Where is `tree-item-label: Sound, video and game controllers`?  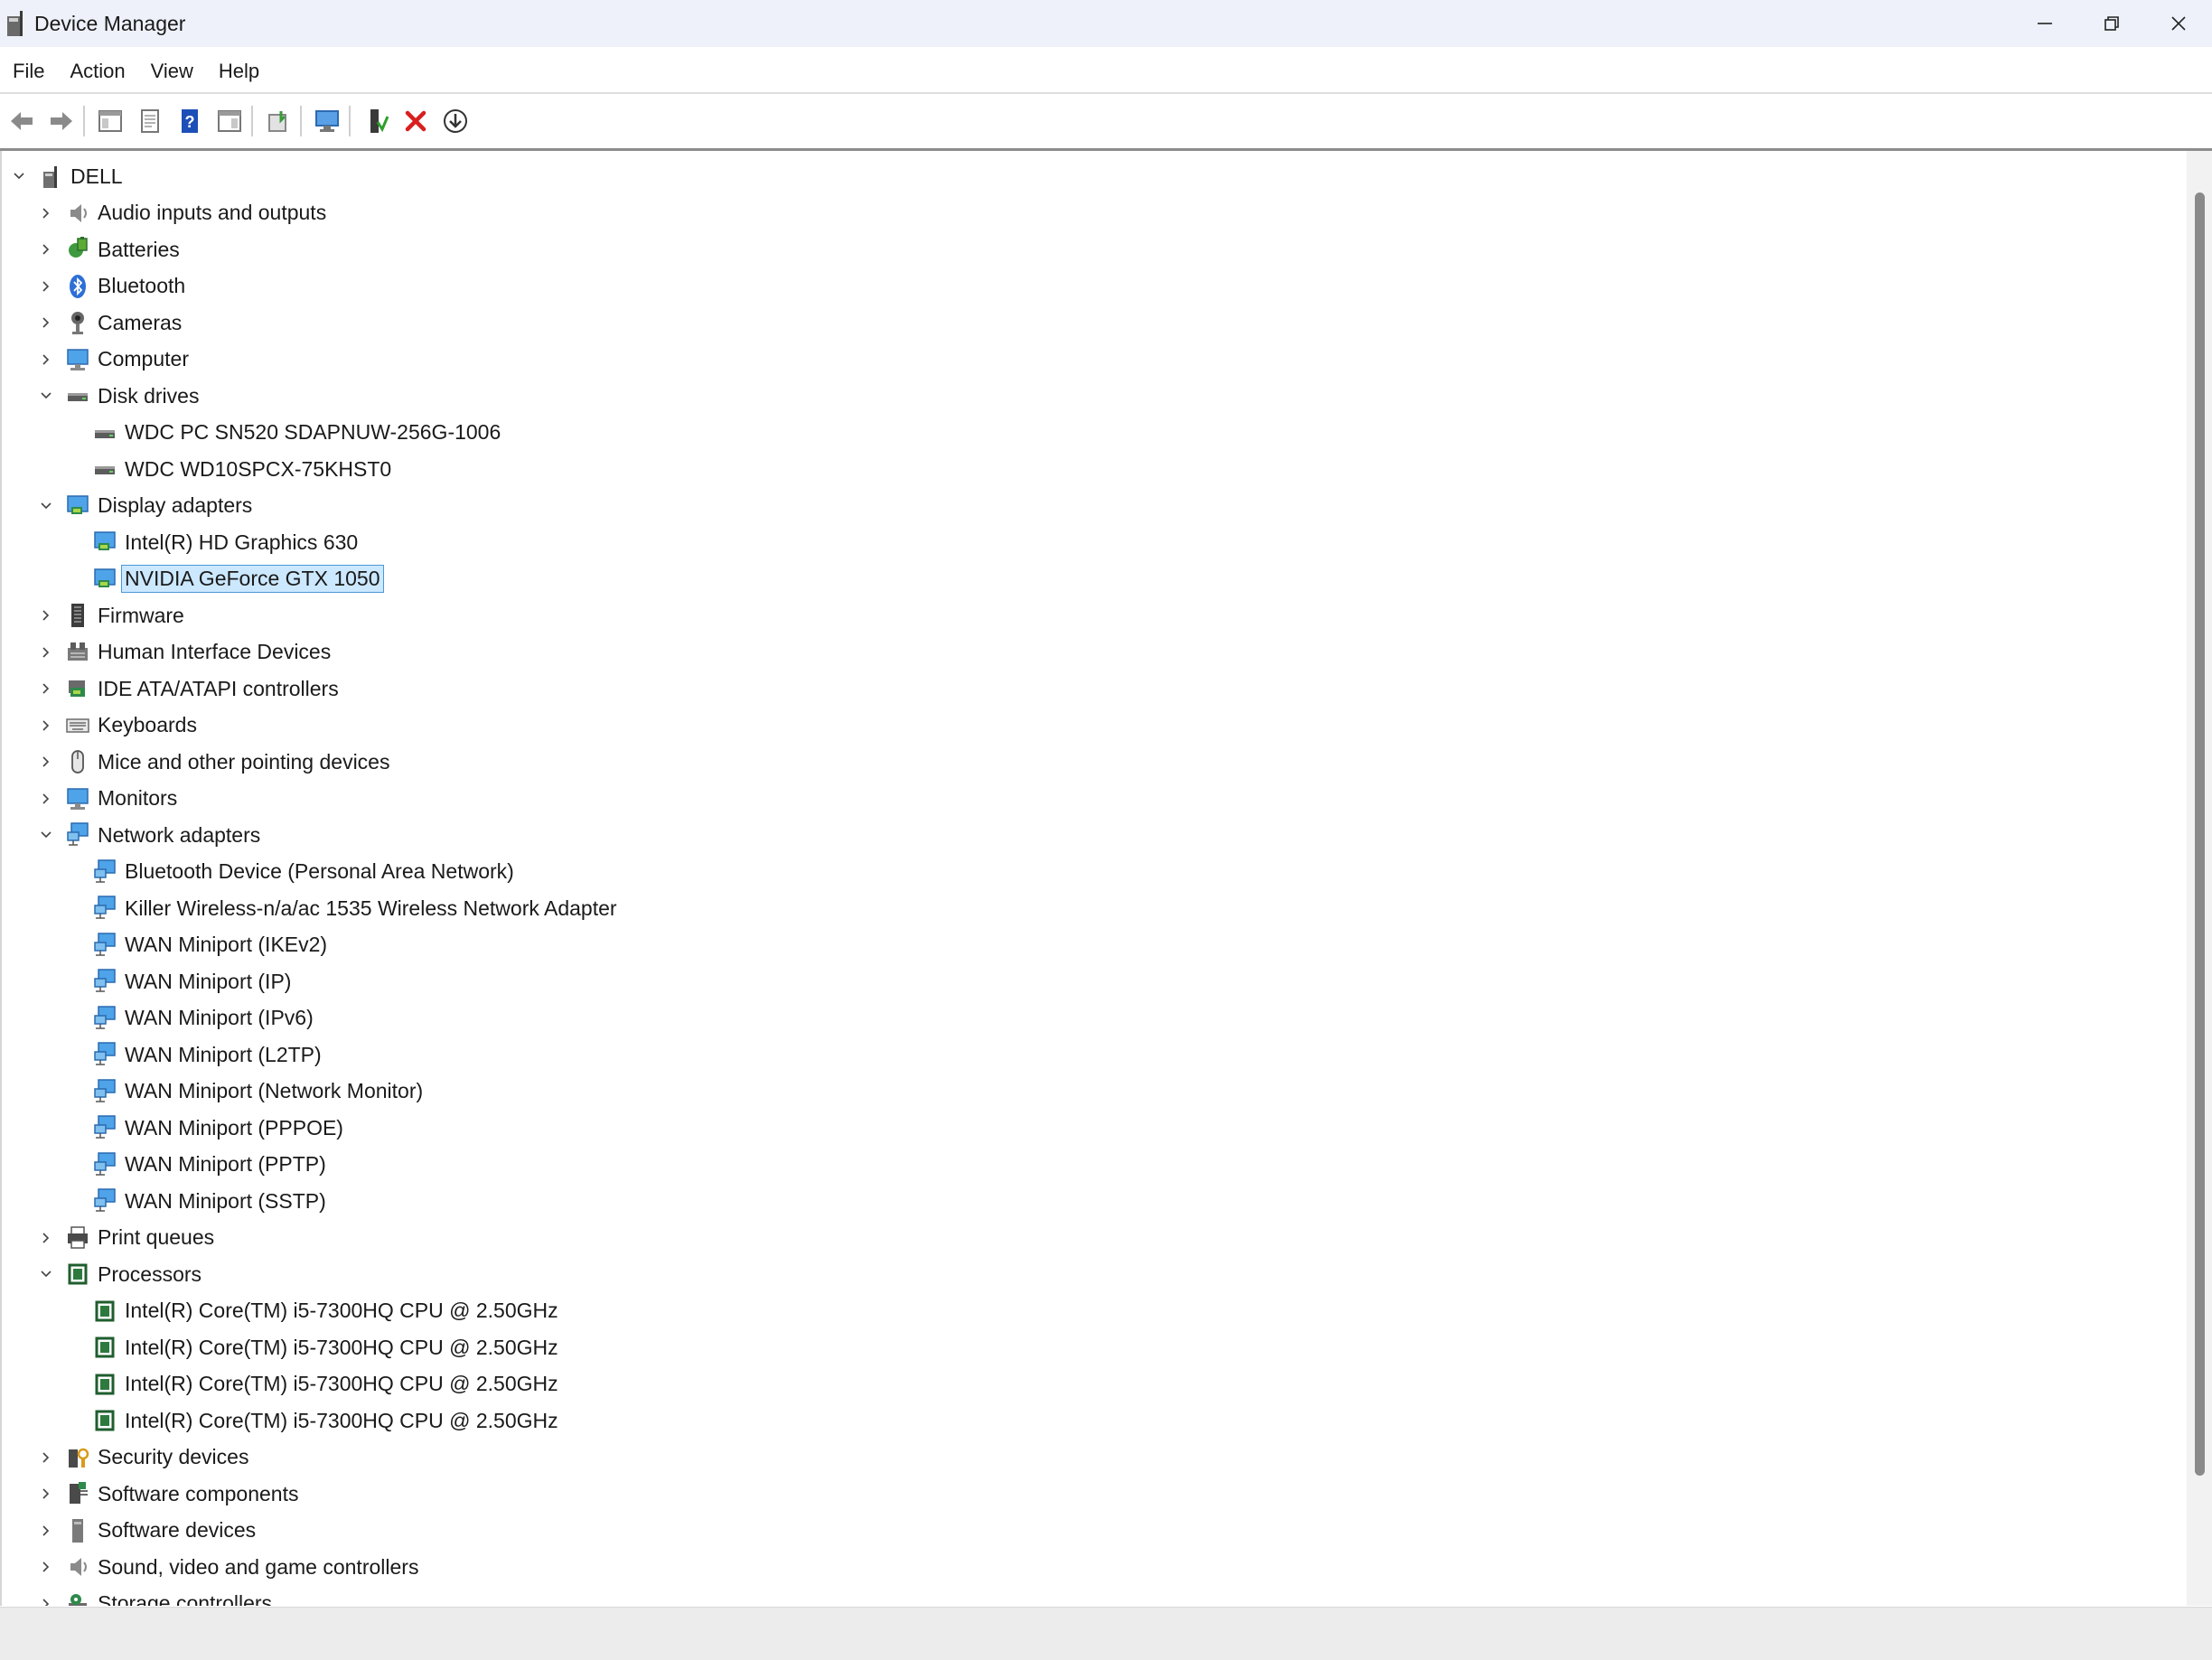
tree-item-label: Sound, video and game controllers is located at coordinates (258, 1566).